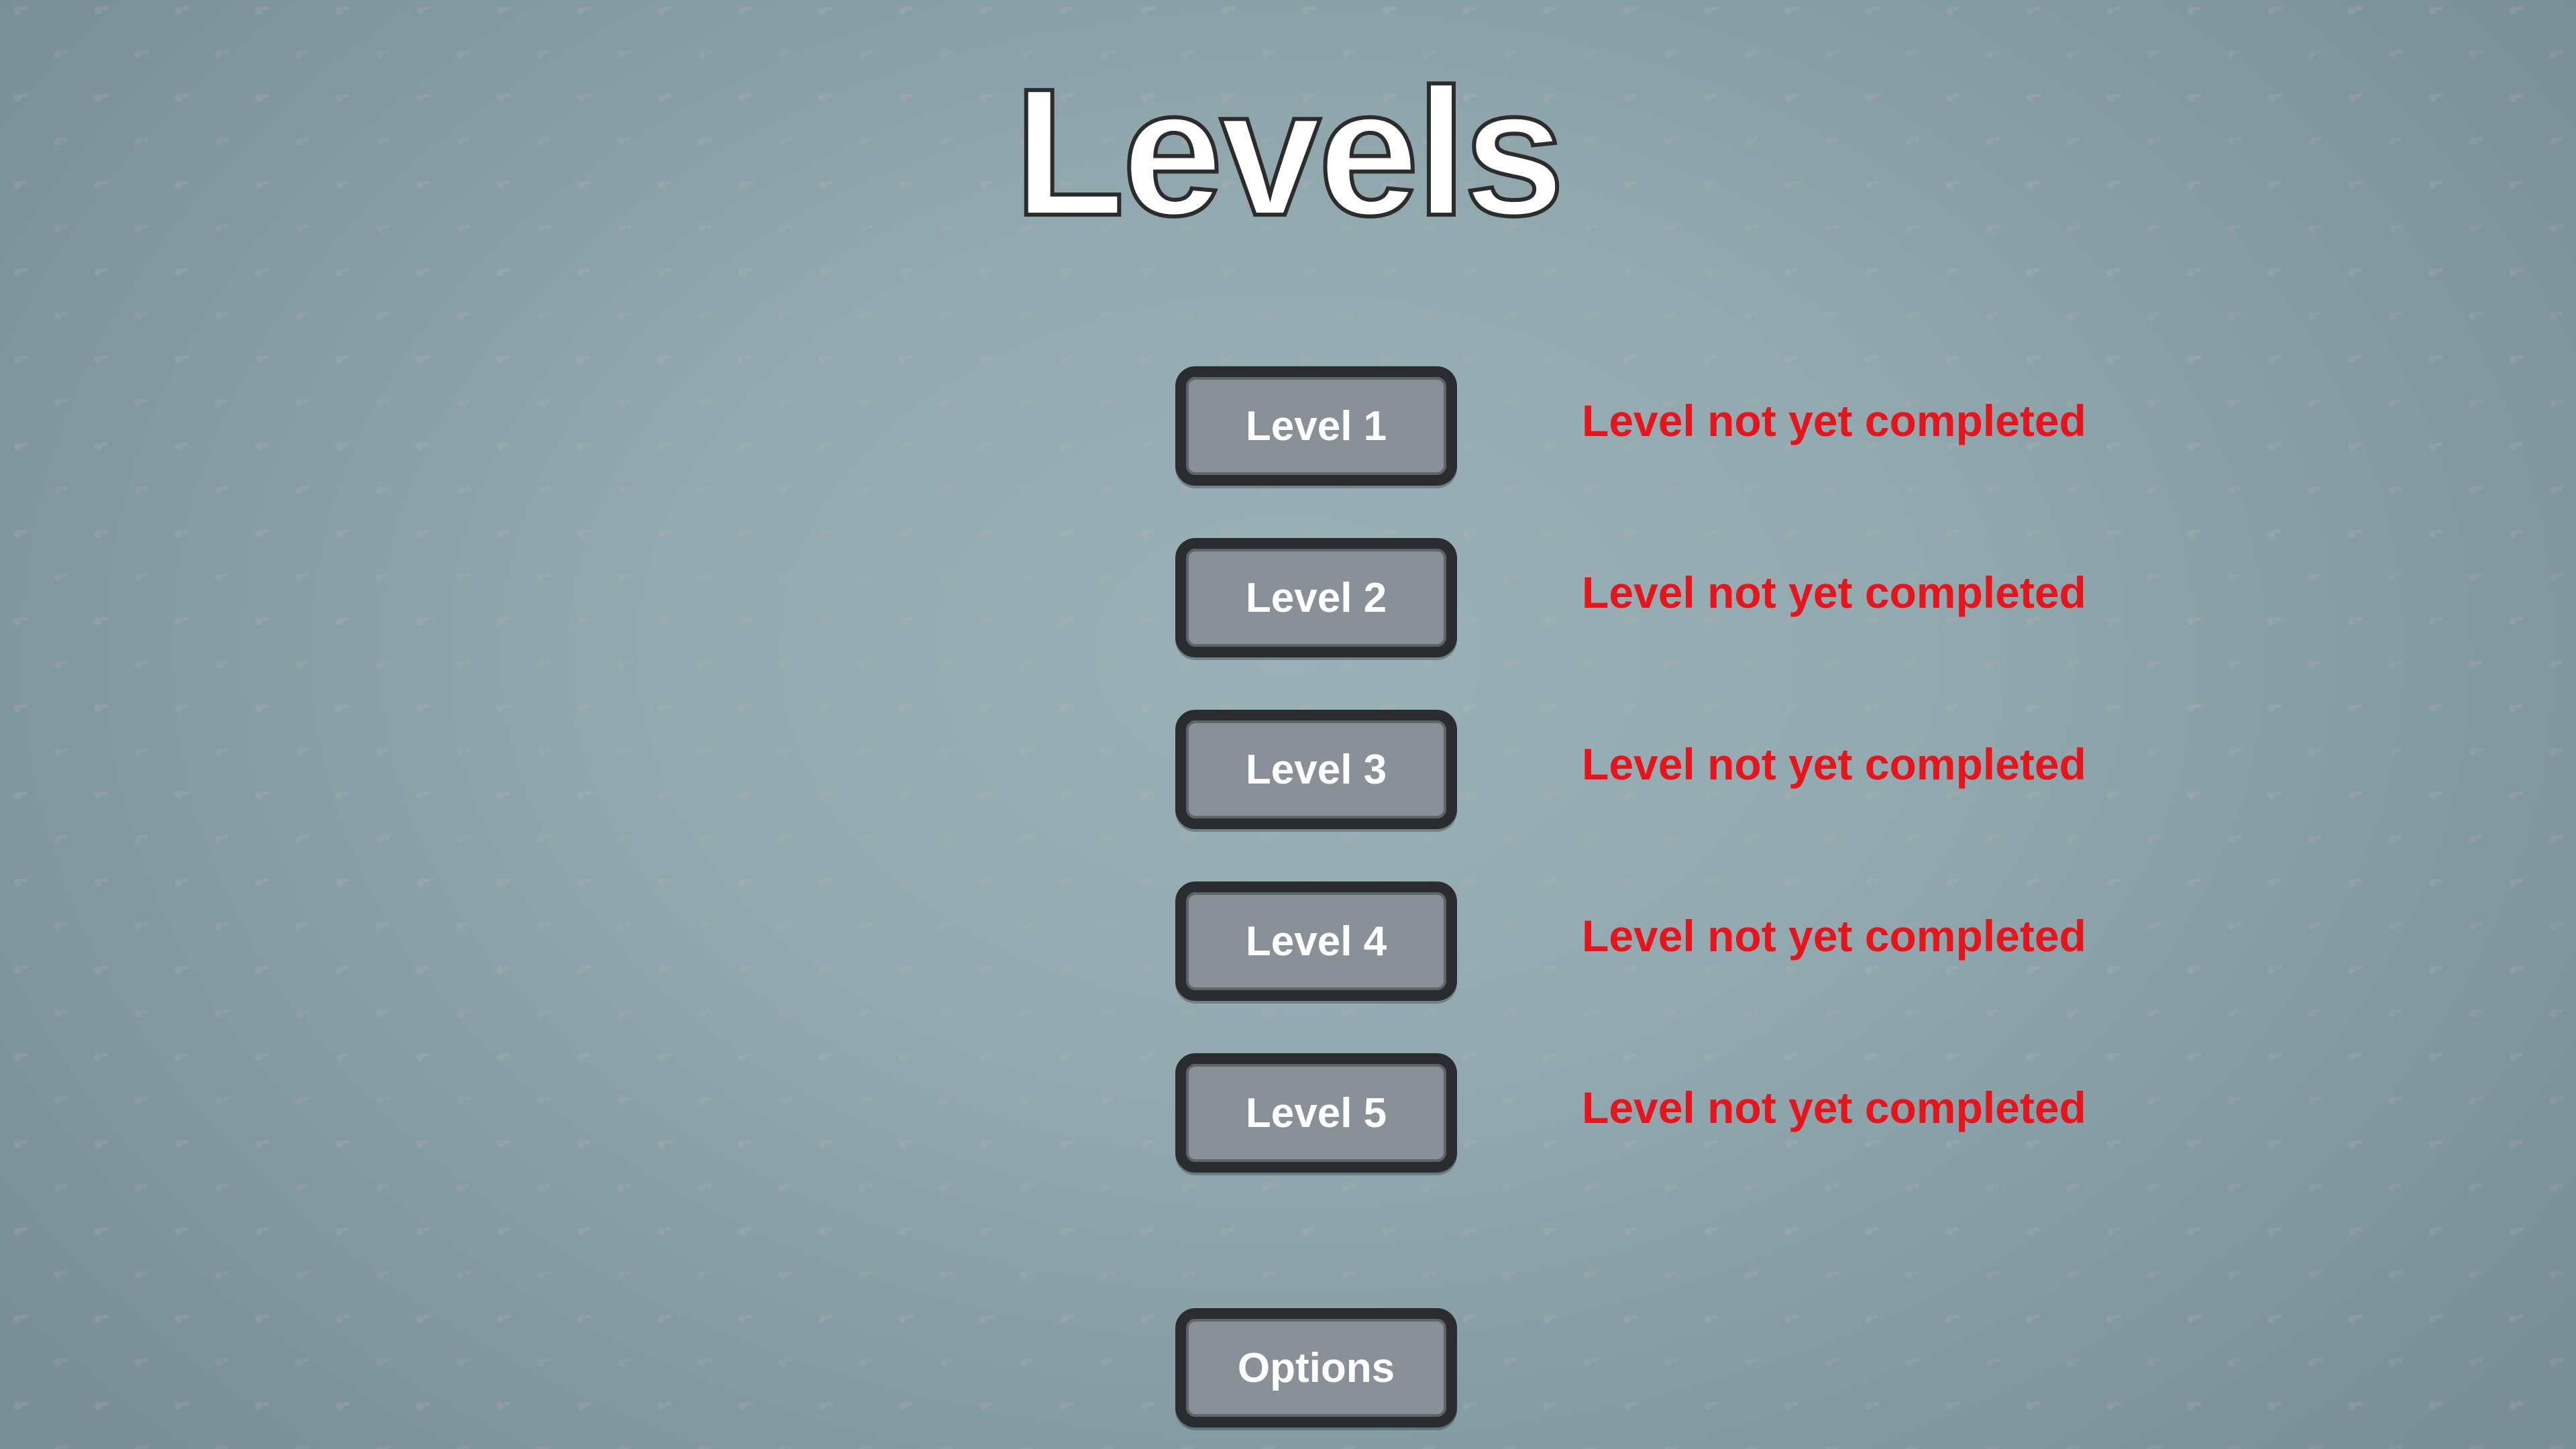 The image size is (2576, 1449). I want to click on level-1-label: Level 1, so click(1316, 425).